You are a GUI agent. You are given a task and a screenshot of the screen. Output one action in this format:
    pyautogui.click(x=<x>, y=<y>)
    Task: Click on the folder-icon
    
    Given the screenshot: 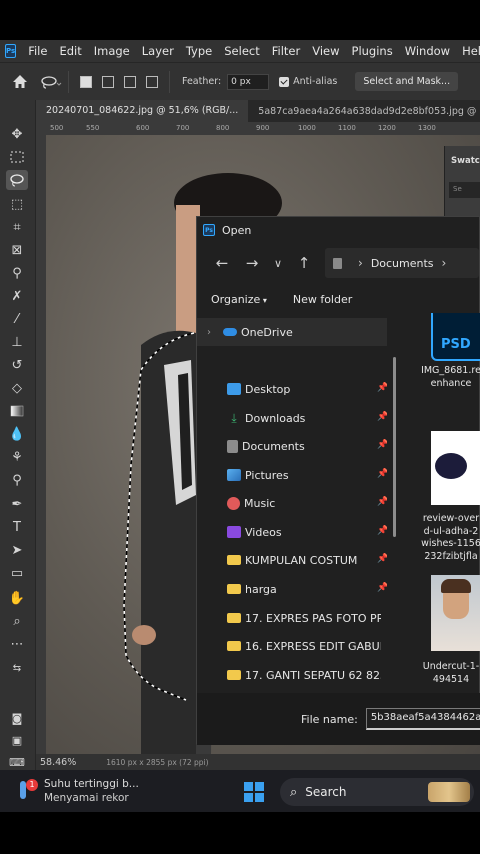 What is the action you would take?
    pyautogui.click(x=234, y=618)
    